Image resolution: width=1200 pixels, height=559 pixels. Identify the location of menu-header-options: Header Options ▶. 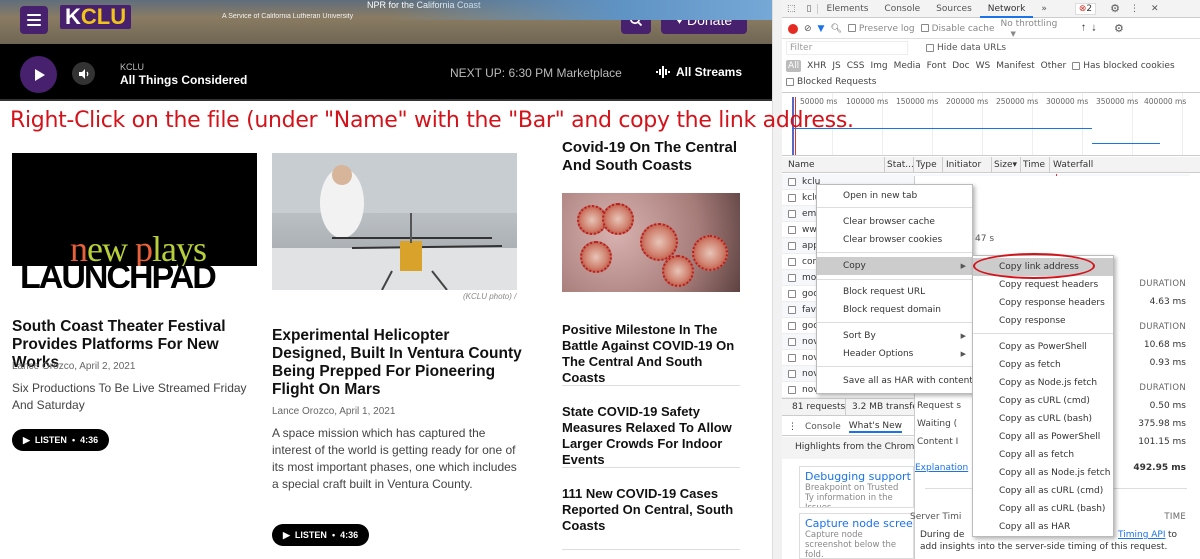
(894, 354).